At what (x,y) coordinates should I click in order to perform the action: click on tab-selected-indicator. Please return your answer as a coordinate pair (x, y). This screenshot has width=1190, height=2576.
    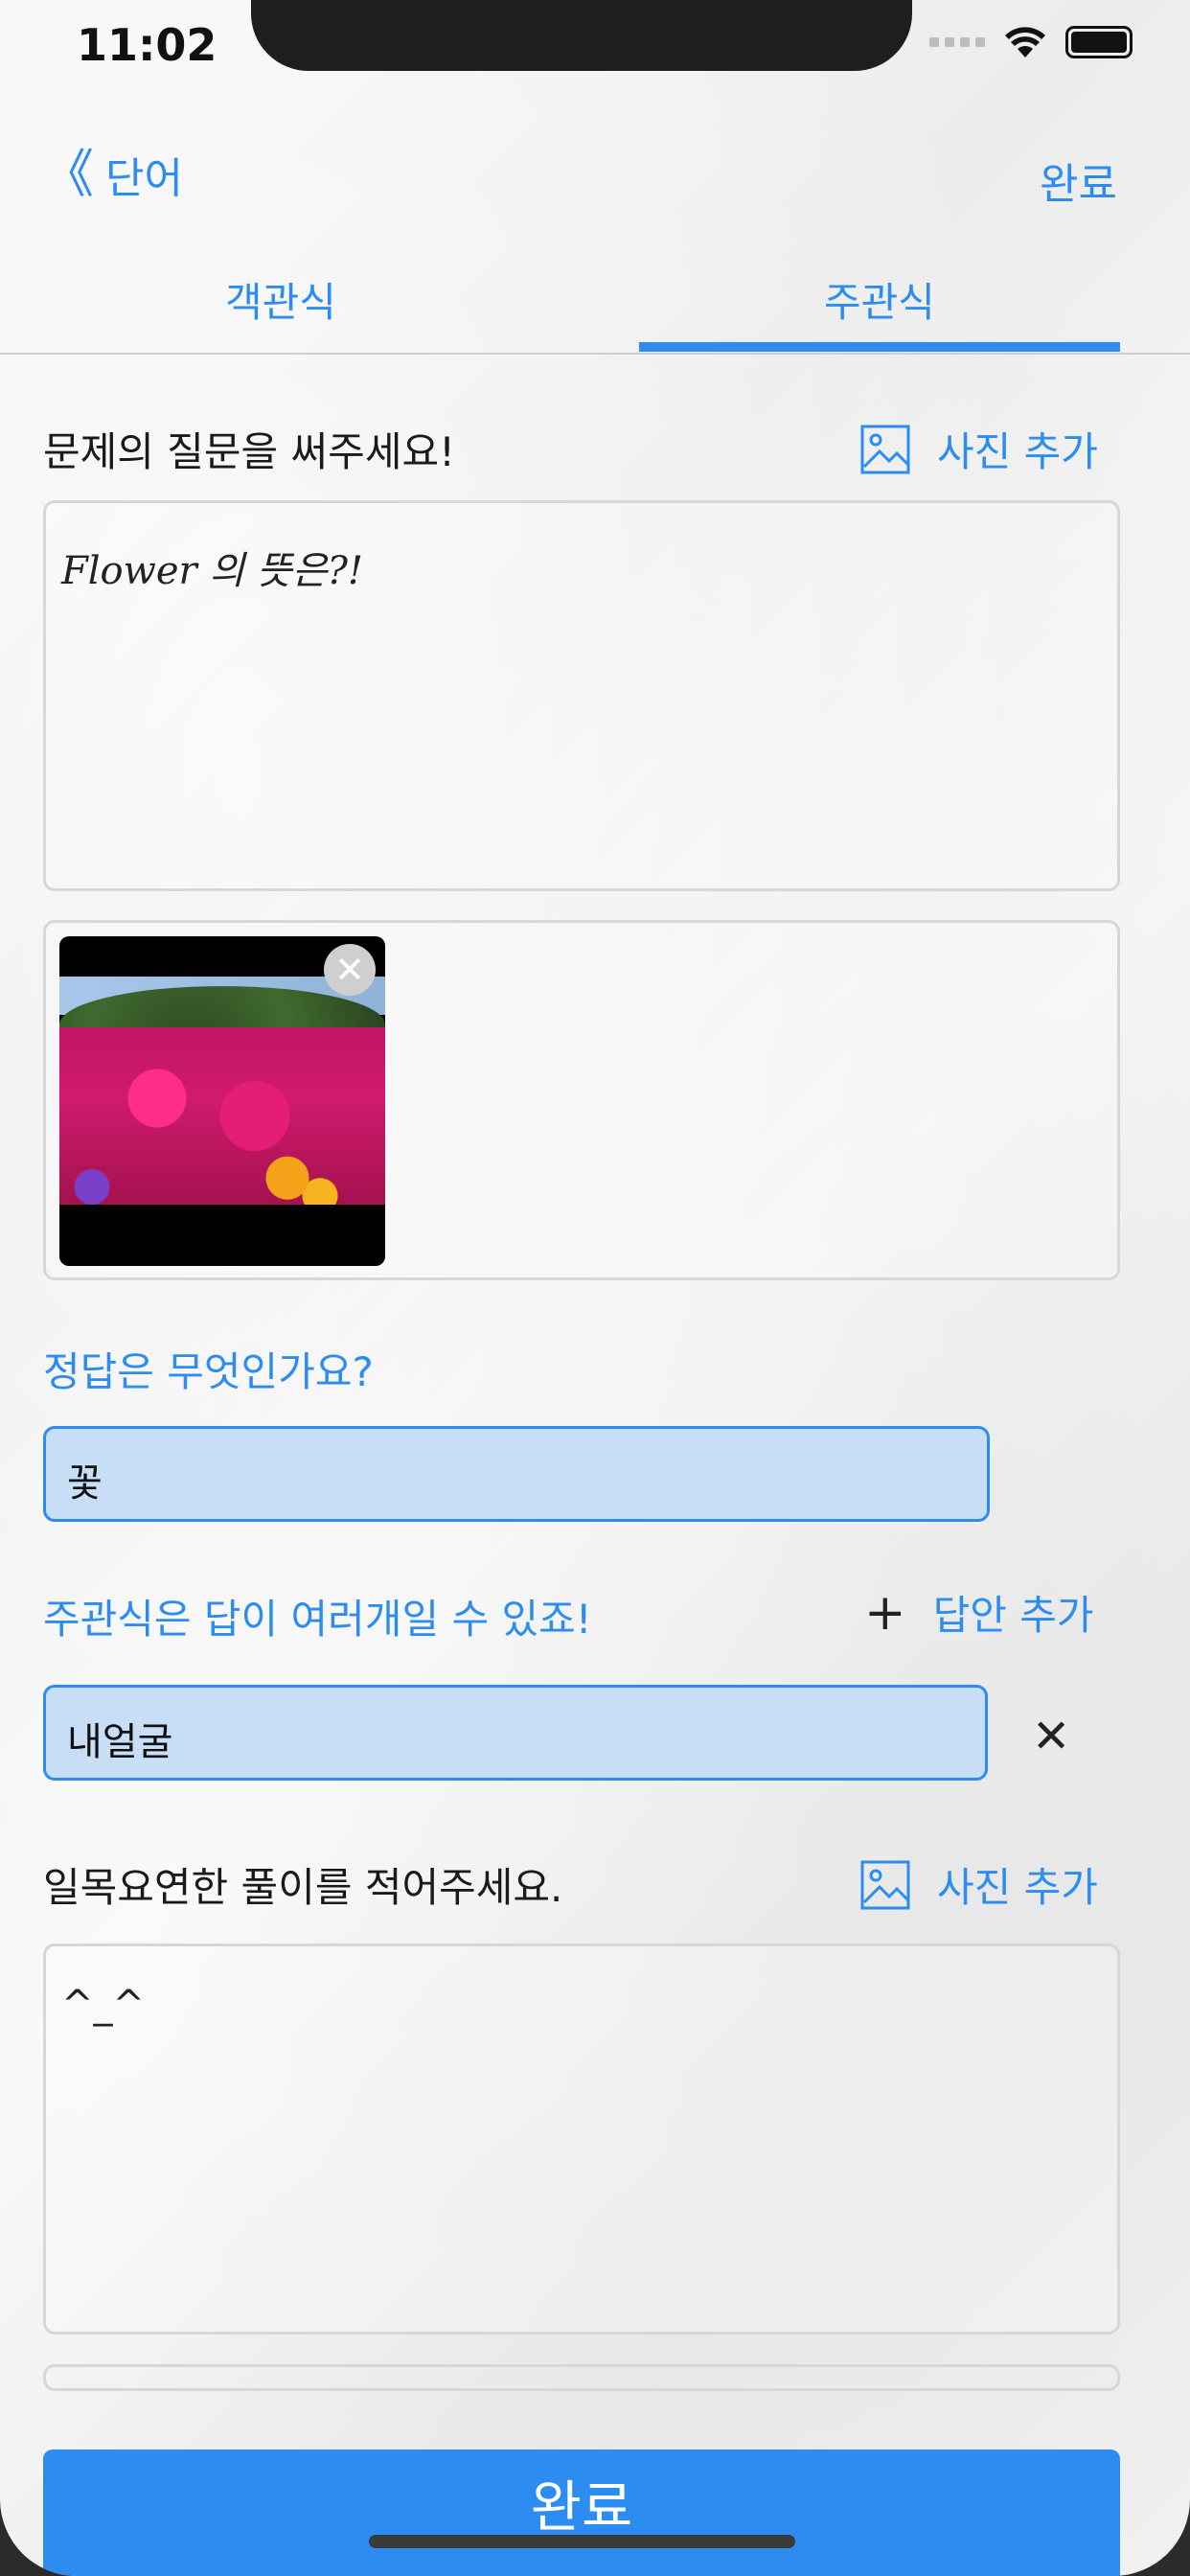
    Looking at the image, I should click on (880, 347).